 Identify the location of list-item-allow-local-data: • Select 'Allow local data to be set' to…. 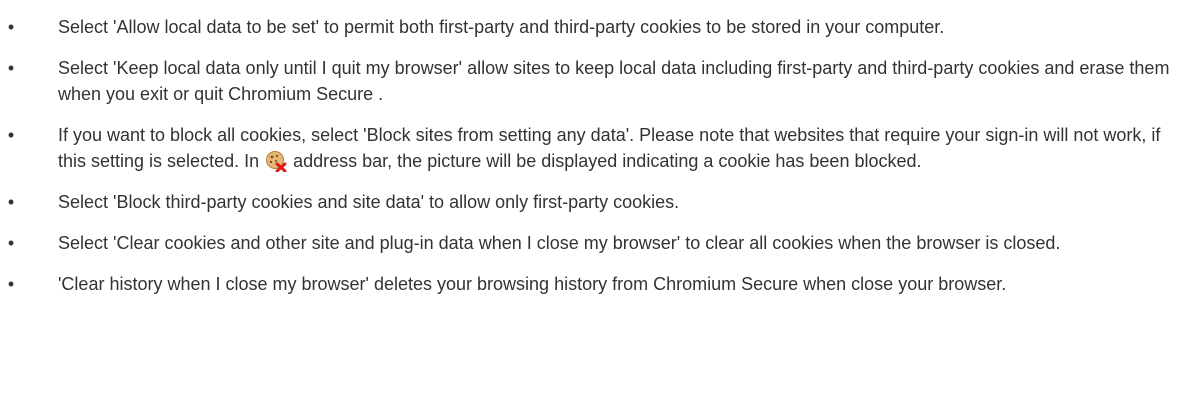
(599, 27).